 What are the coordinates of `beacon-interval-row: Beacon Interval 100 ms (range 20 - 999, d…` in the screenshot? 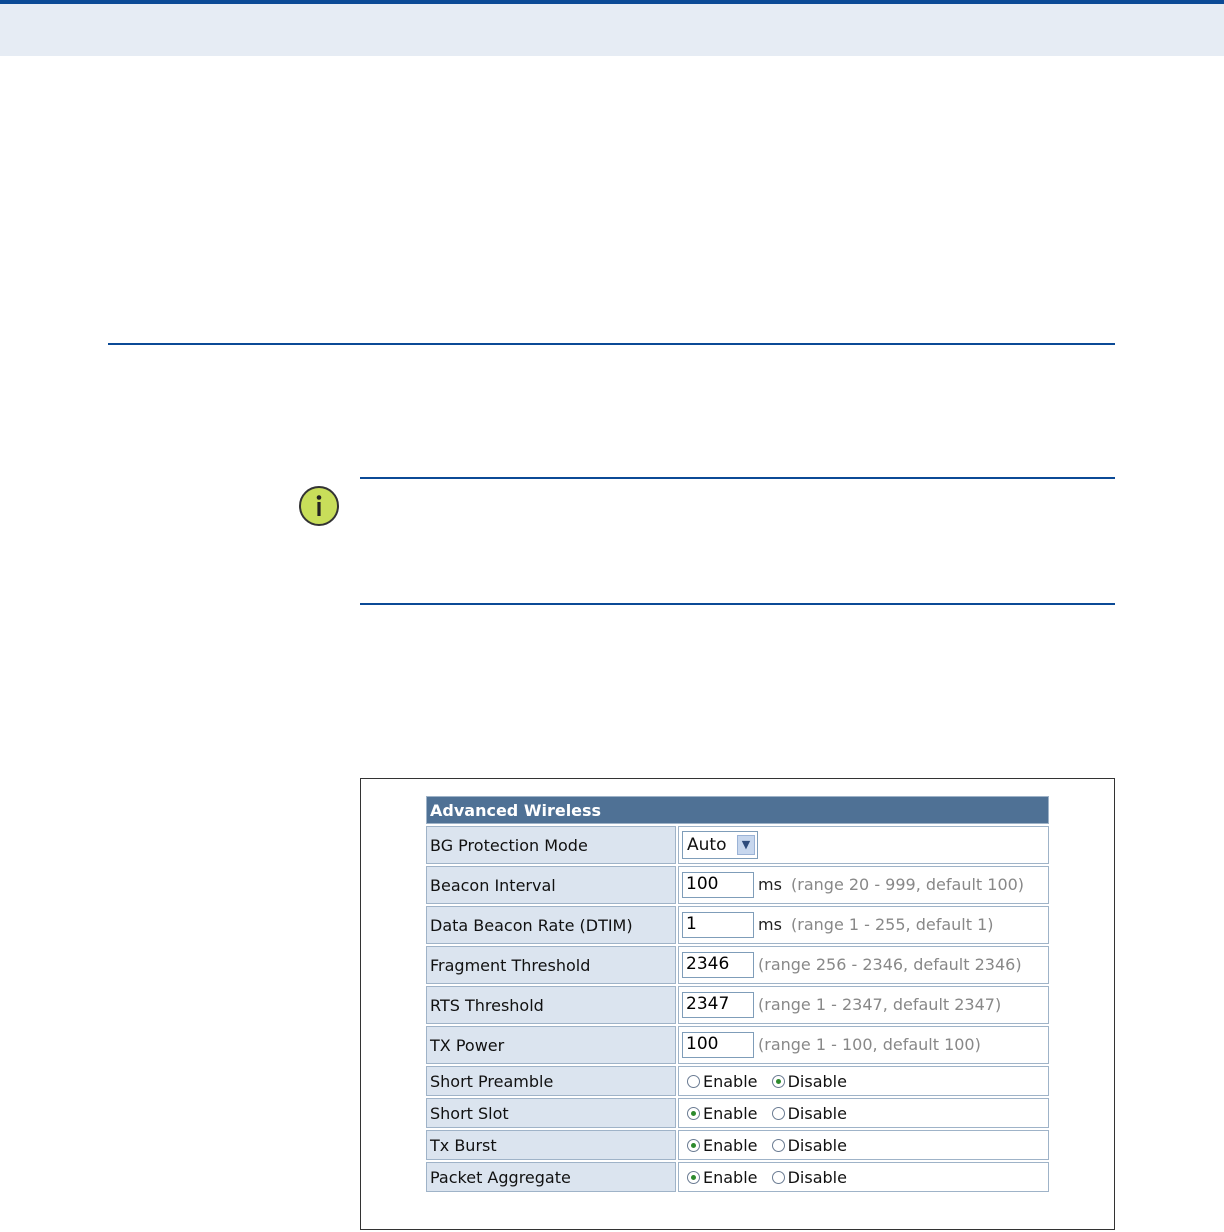 It's located at (737, 885).